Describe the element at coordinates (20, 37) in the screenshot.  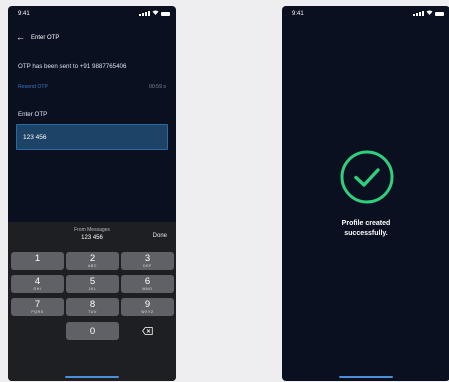
I see `back-arrow-icon: ←` at that location.